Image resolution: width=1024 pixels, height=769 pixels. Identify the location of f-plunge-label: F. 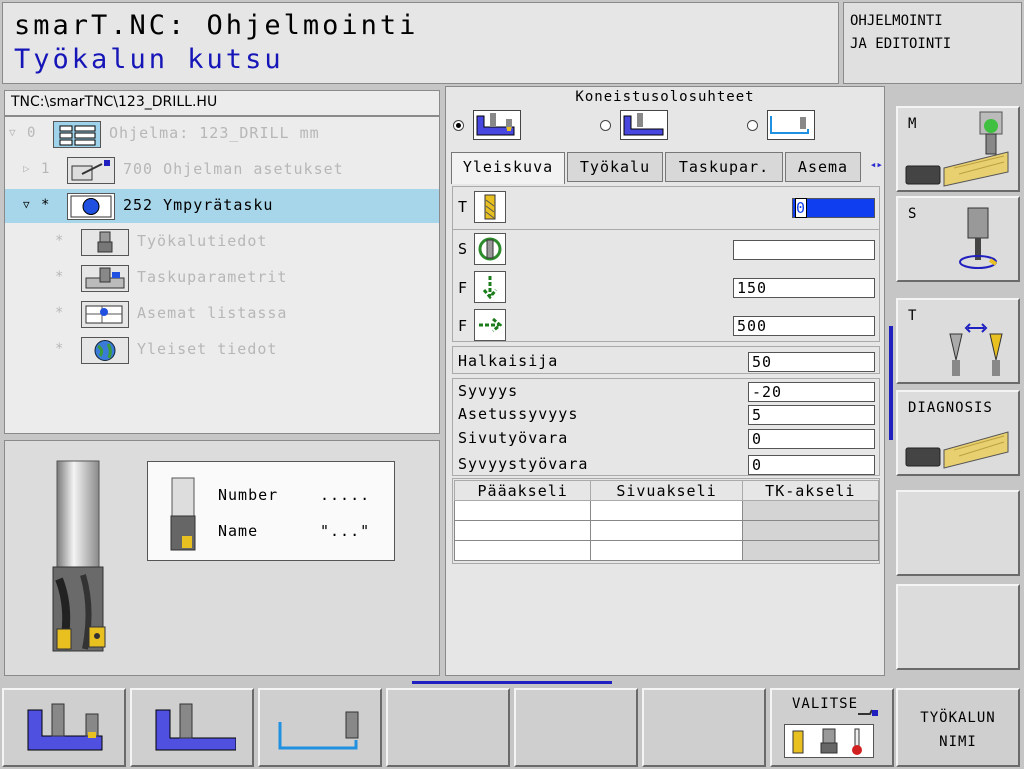
(463, 288).